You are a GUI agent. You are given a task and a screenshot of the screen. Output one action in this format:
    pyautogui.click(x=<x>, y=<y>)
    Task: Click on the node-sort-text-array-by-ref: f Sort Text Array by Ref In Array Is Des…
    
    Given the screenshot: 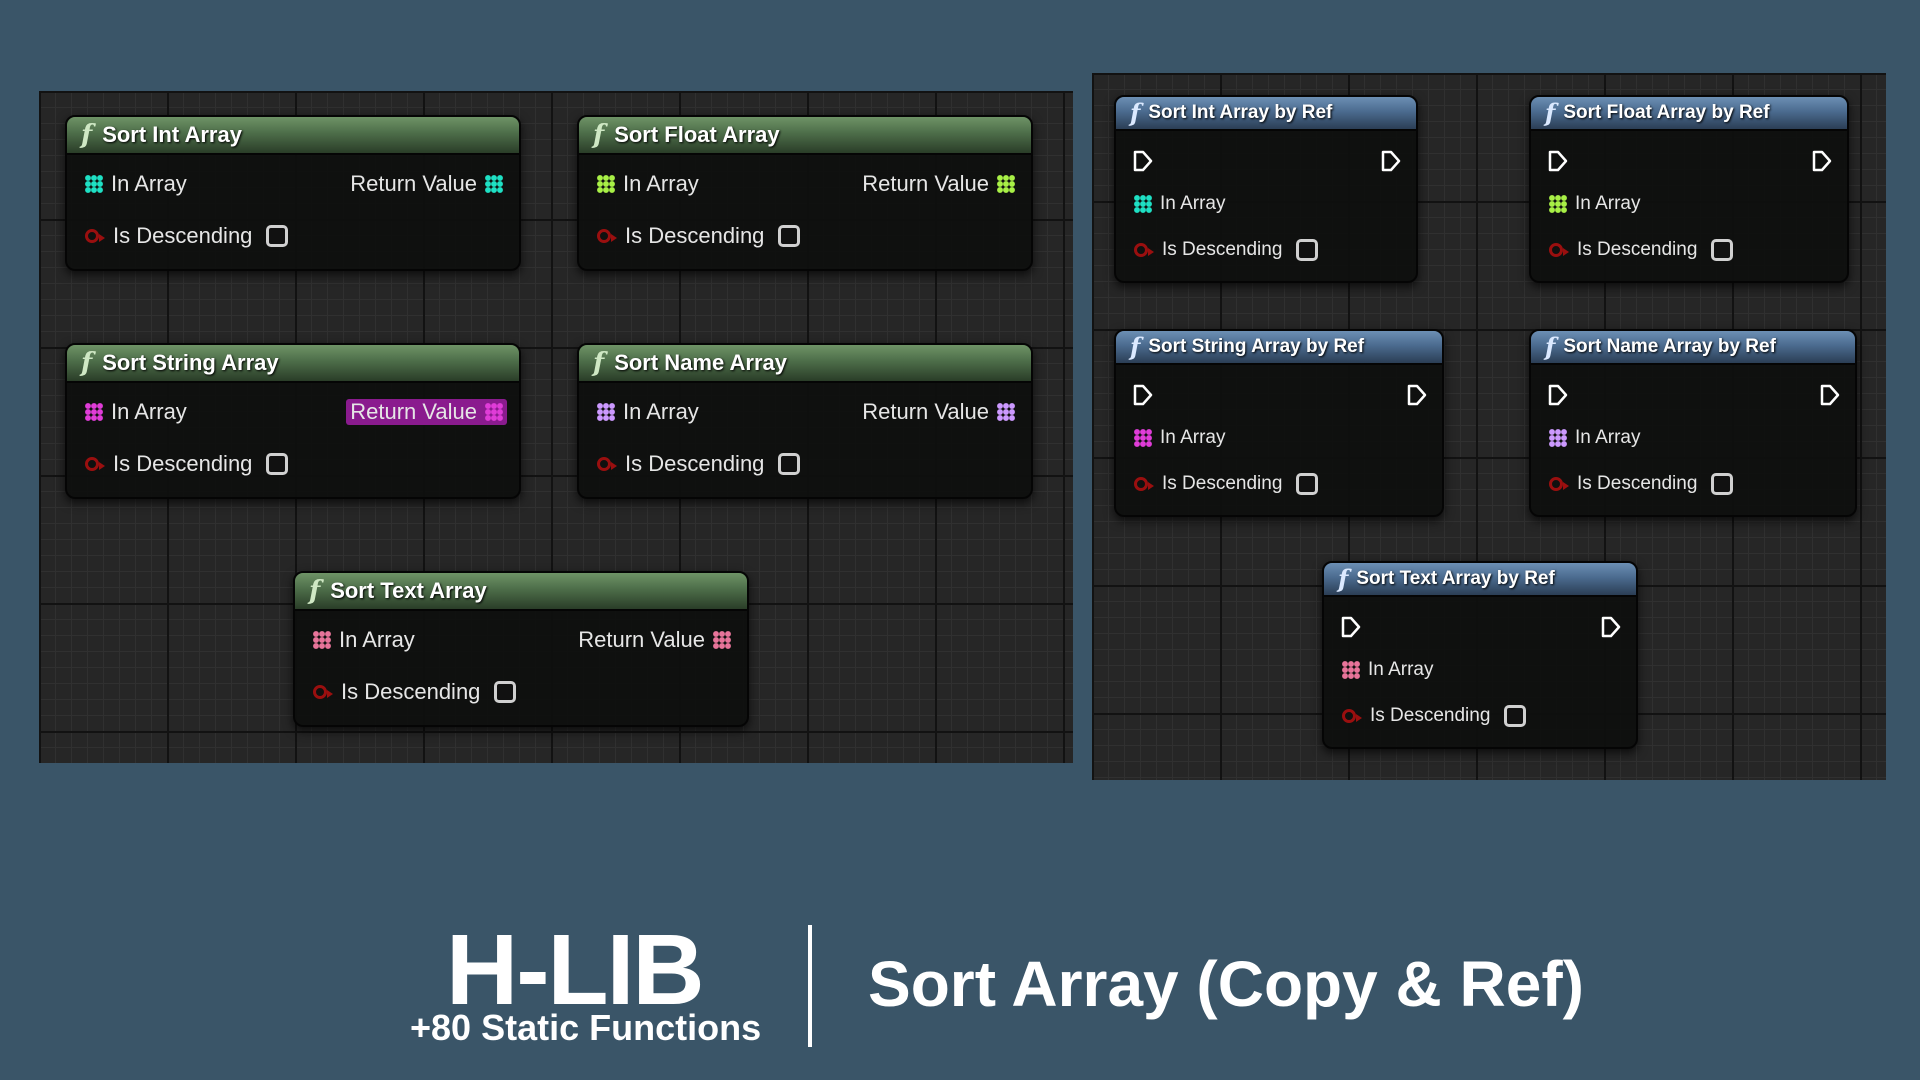 What is the action you would take?
    pyautogui.click(x=1480, y=655)
    